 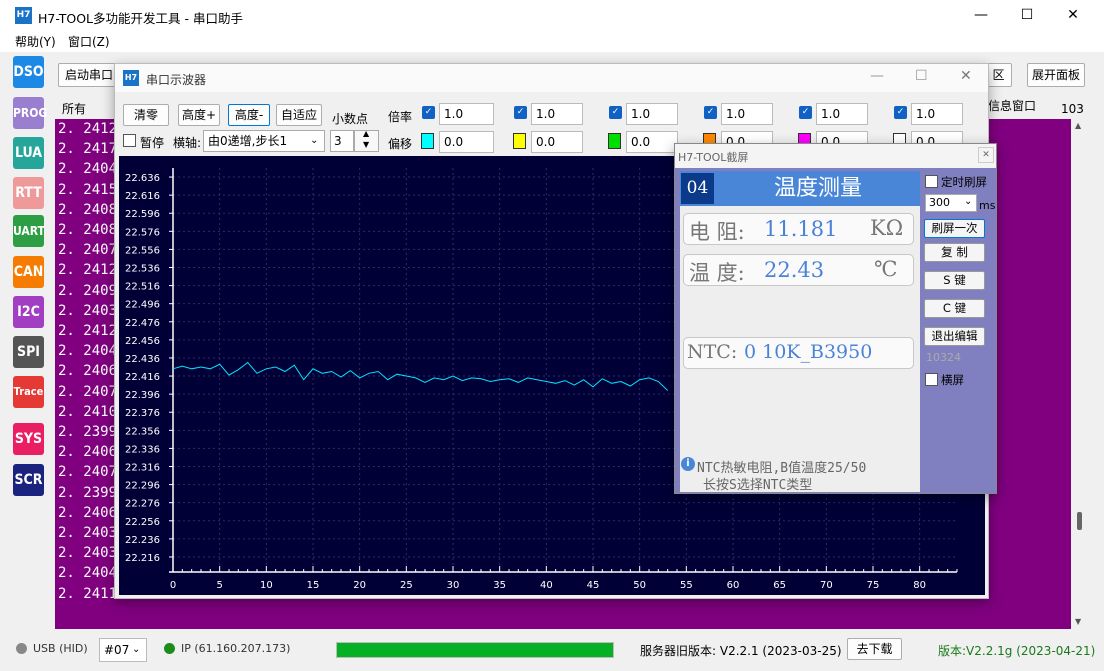 What do you see at coordinates (453, 585) in the screenshot?
I see `x-tick-label: 30` at bounding box center [453, 585].